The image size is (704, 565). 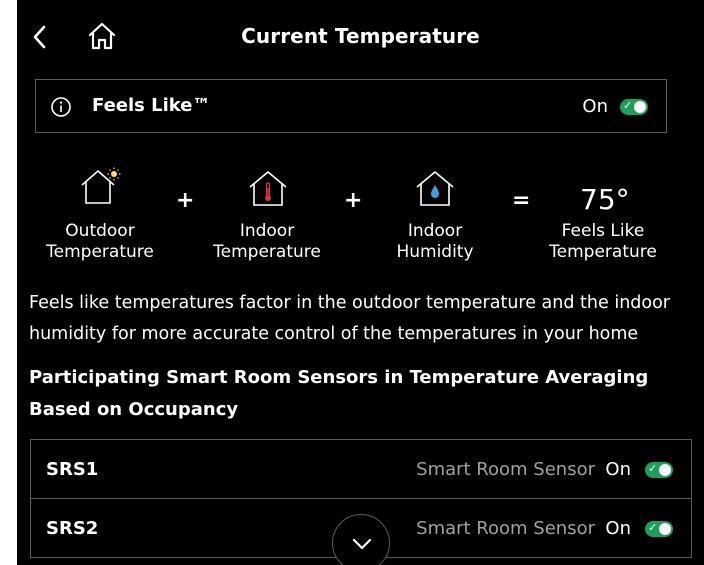 I want to click on sensor-name: SRS2, so click(x=72, y=528).